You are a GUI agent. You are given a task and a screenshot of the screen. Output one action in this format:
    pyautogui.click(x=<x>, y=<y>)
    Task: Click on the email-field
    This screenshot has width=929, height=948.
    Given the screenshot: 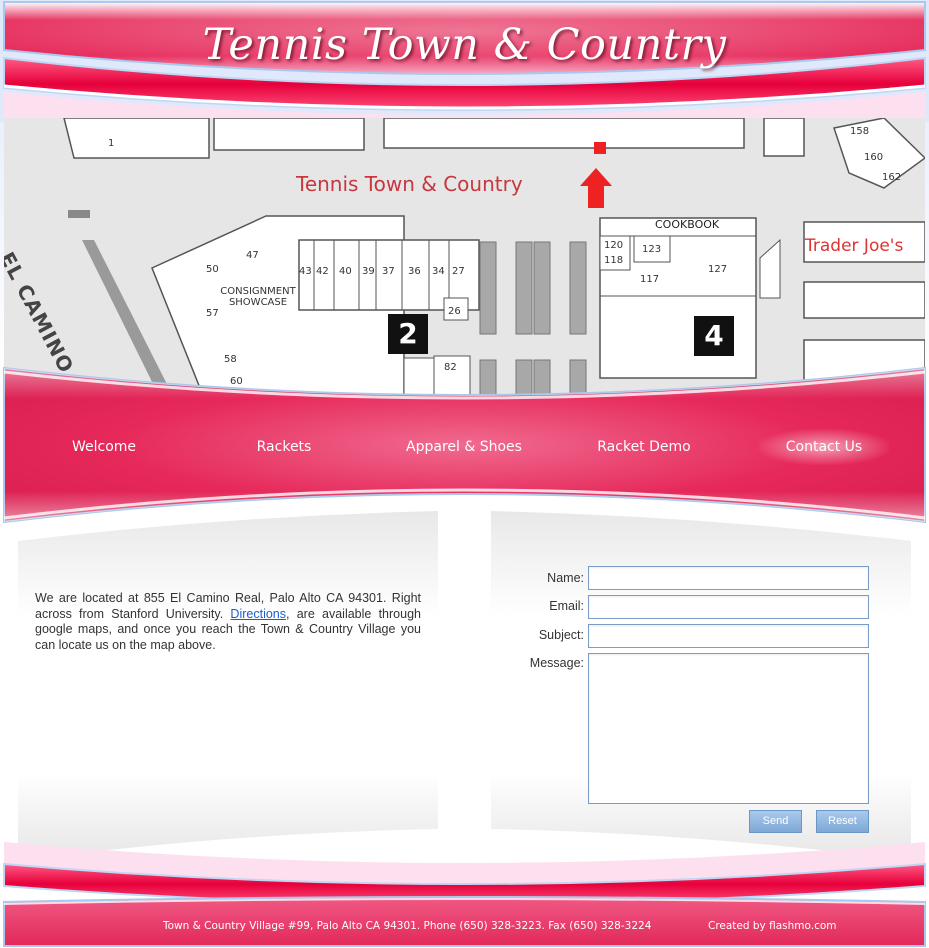 What is the action you would take?
    pyautogui.click(x=728, y=607)
    